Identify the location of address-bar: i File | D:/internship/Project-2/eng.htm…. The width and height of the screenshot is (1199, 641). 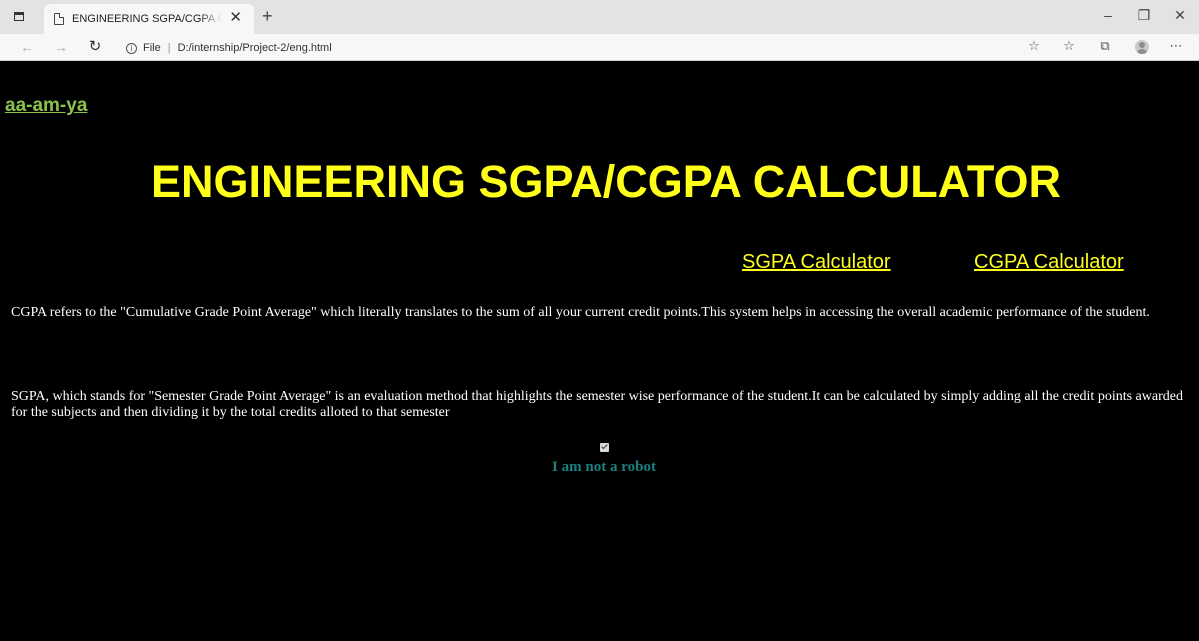
(229, 48).